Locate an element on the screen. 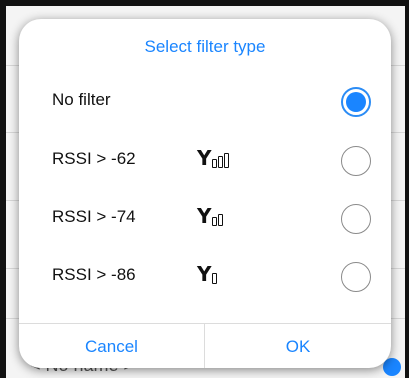  dialog-footer: Cancel OK is located at coordinates (205, 345).